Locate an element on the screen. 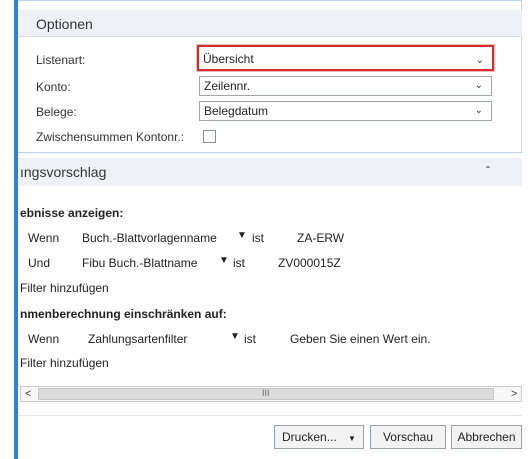 The height and width of the screenshot is (459, 530). section-title: ıngsvorschlag is located at coordinates (63, 172).